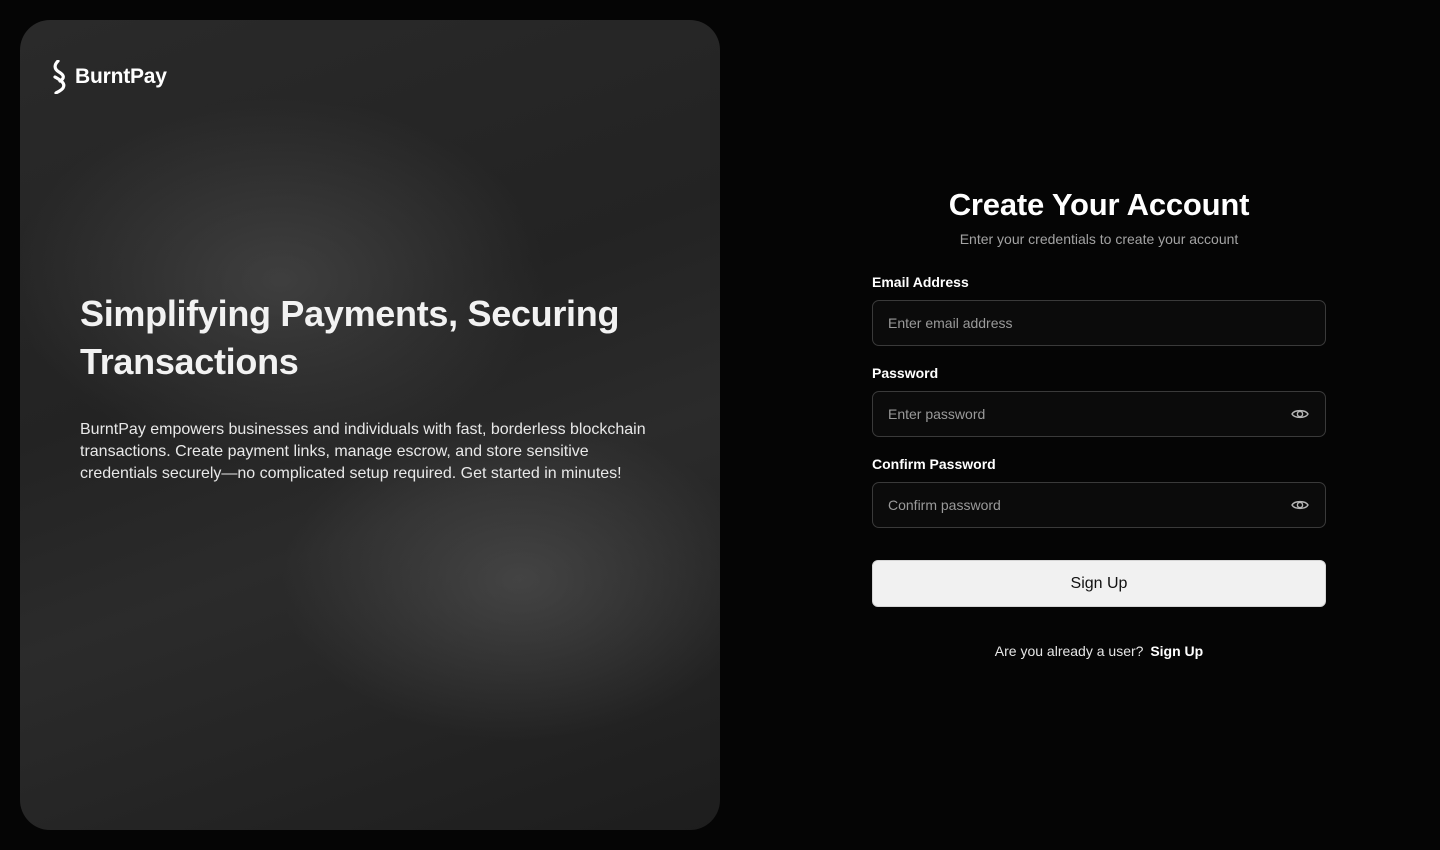 This screenshot has height=850, width=1440. I want to click on brand-logo: BurntPay, so click(109, 77).